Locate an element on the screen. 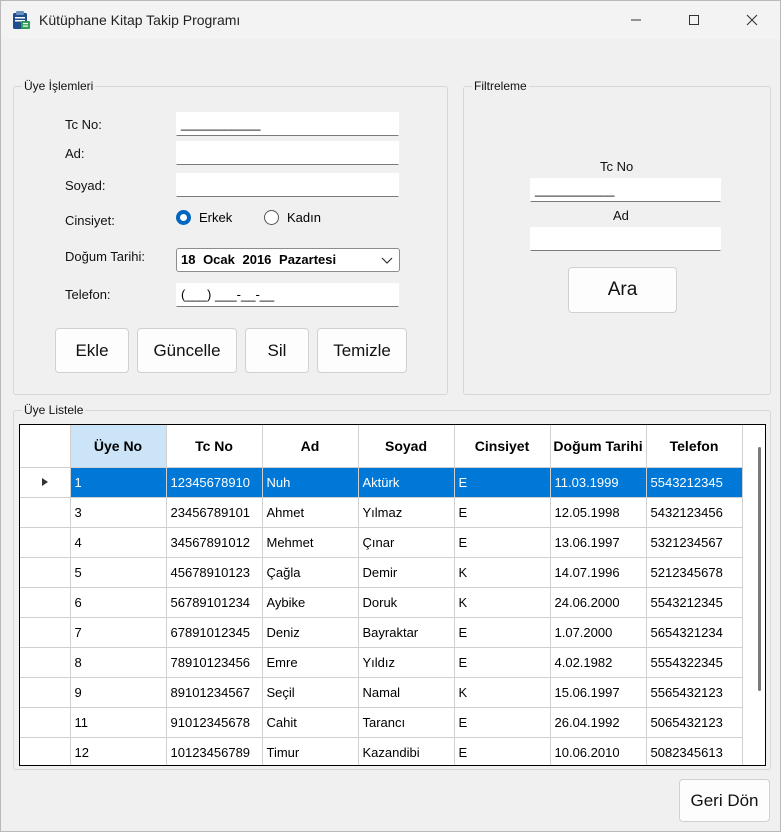 This screenshot has height=832, width=781. table-cell: 3 is located at coordinates (118, 512).